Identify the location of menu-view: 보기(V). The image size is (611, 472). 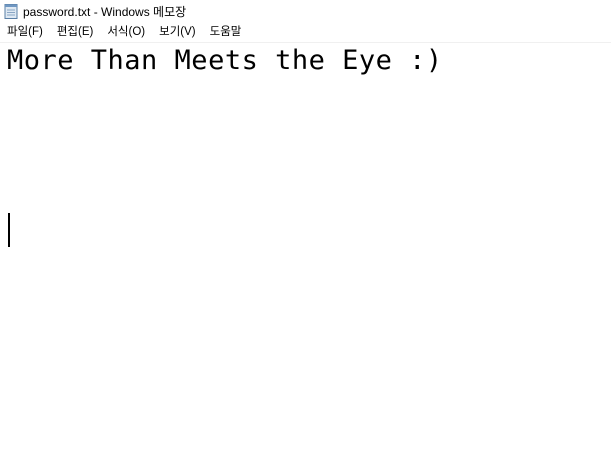
(177, 32).